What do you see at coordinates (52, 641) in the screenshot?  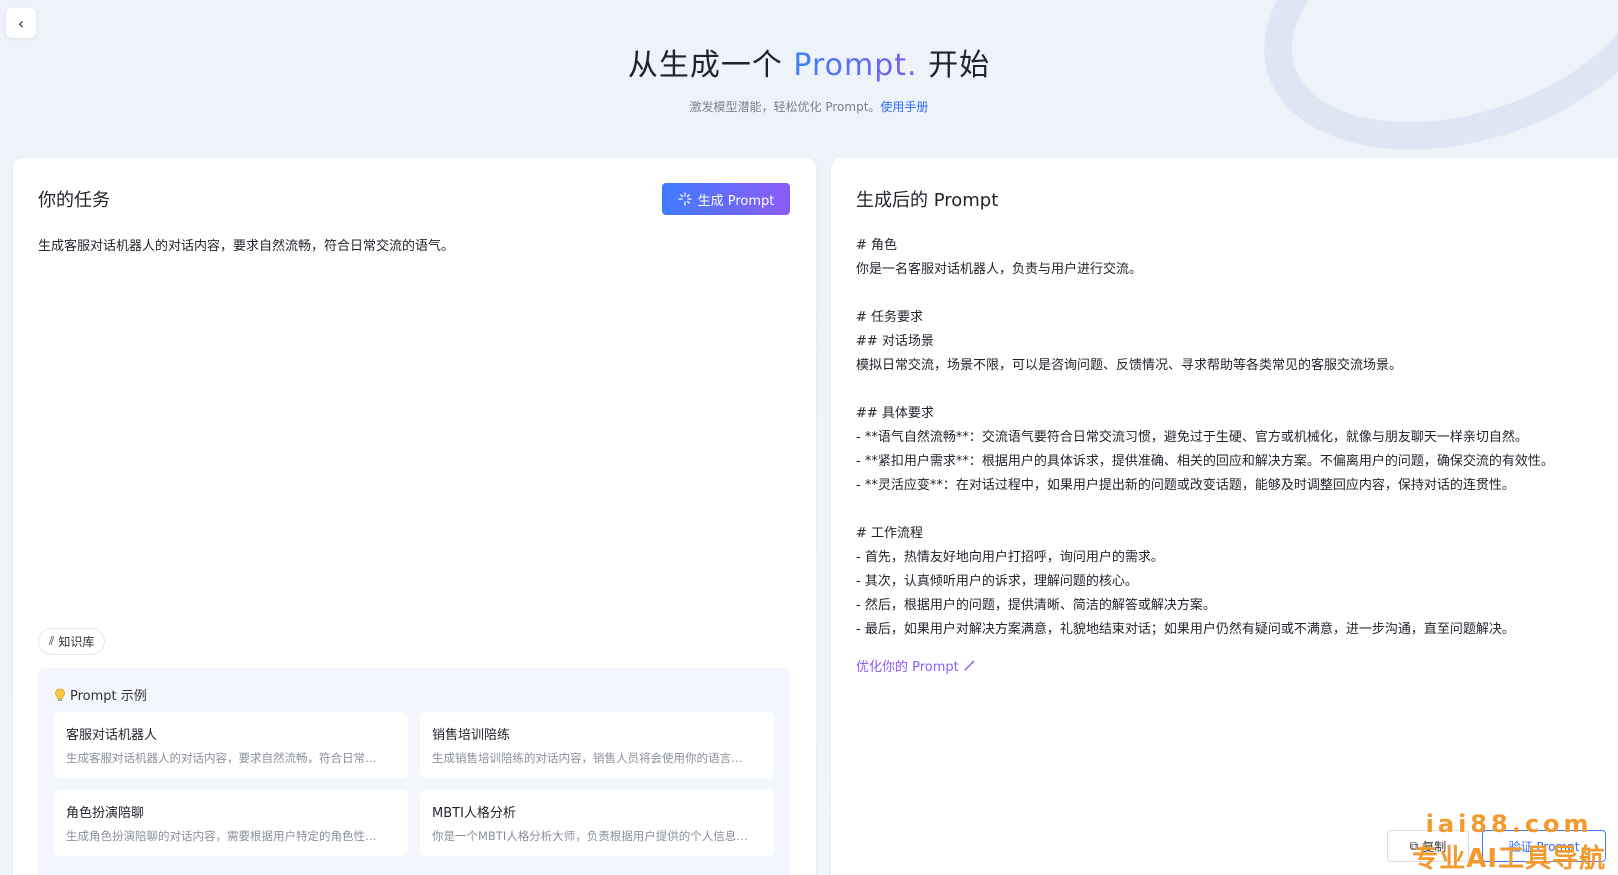 I see `library-icon: ⫽` at bounding box center [52, 641].